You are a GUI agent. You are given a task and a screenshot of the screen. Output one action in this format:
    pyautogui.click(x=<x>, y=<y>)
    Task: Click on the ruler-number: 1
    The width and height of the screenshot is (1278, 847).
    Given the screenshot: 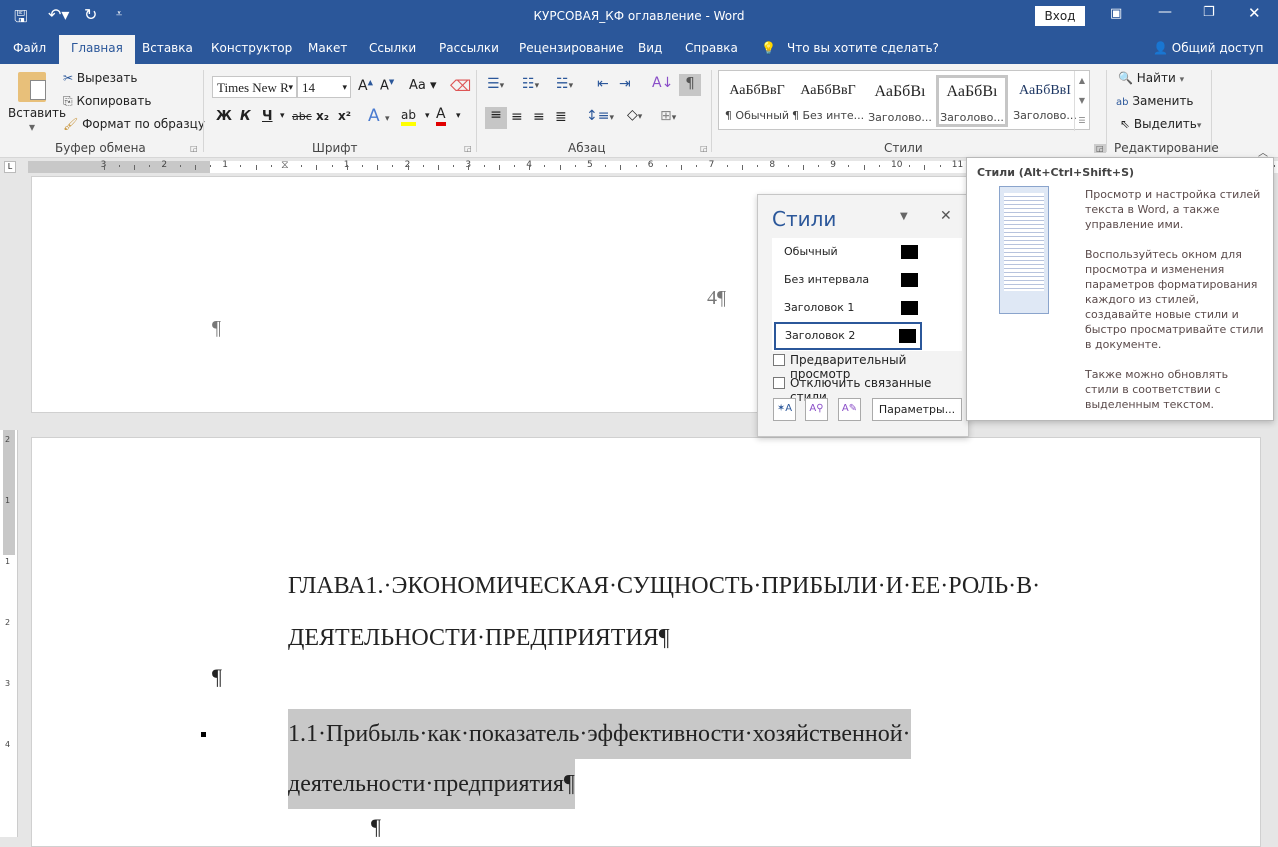 What is the action you would take?
    pyautogui.click(x=8, y=561)
    